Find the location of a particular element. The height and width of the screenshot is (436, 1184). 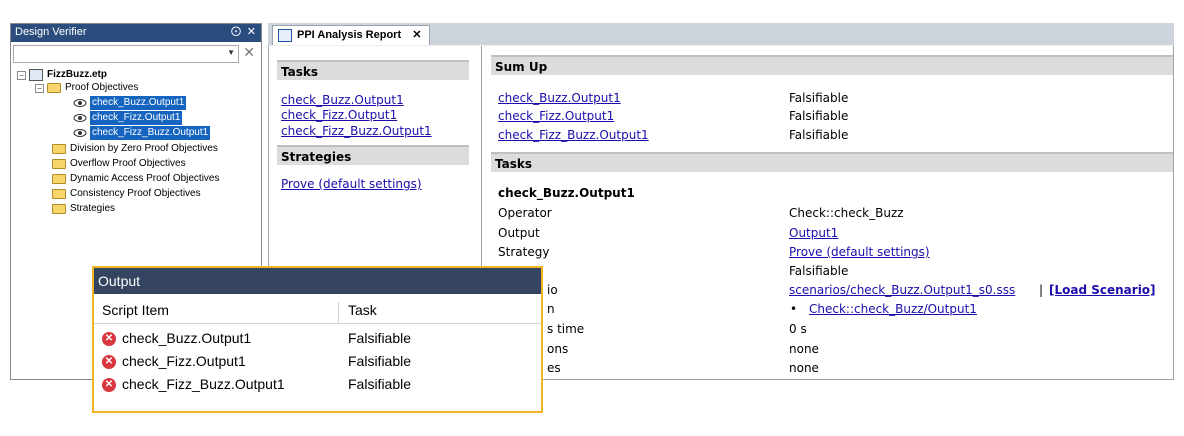

options-value: none is located at coordinates (804, 349).